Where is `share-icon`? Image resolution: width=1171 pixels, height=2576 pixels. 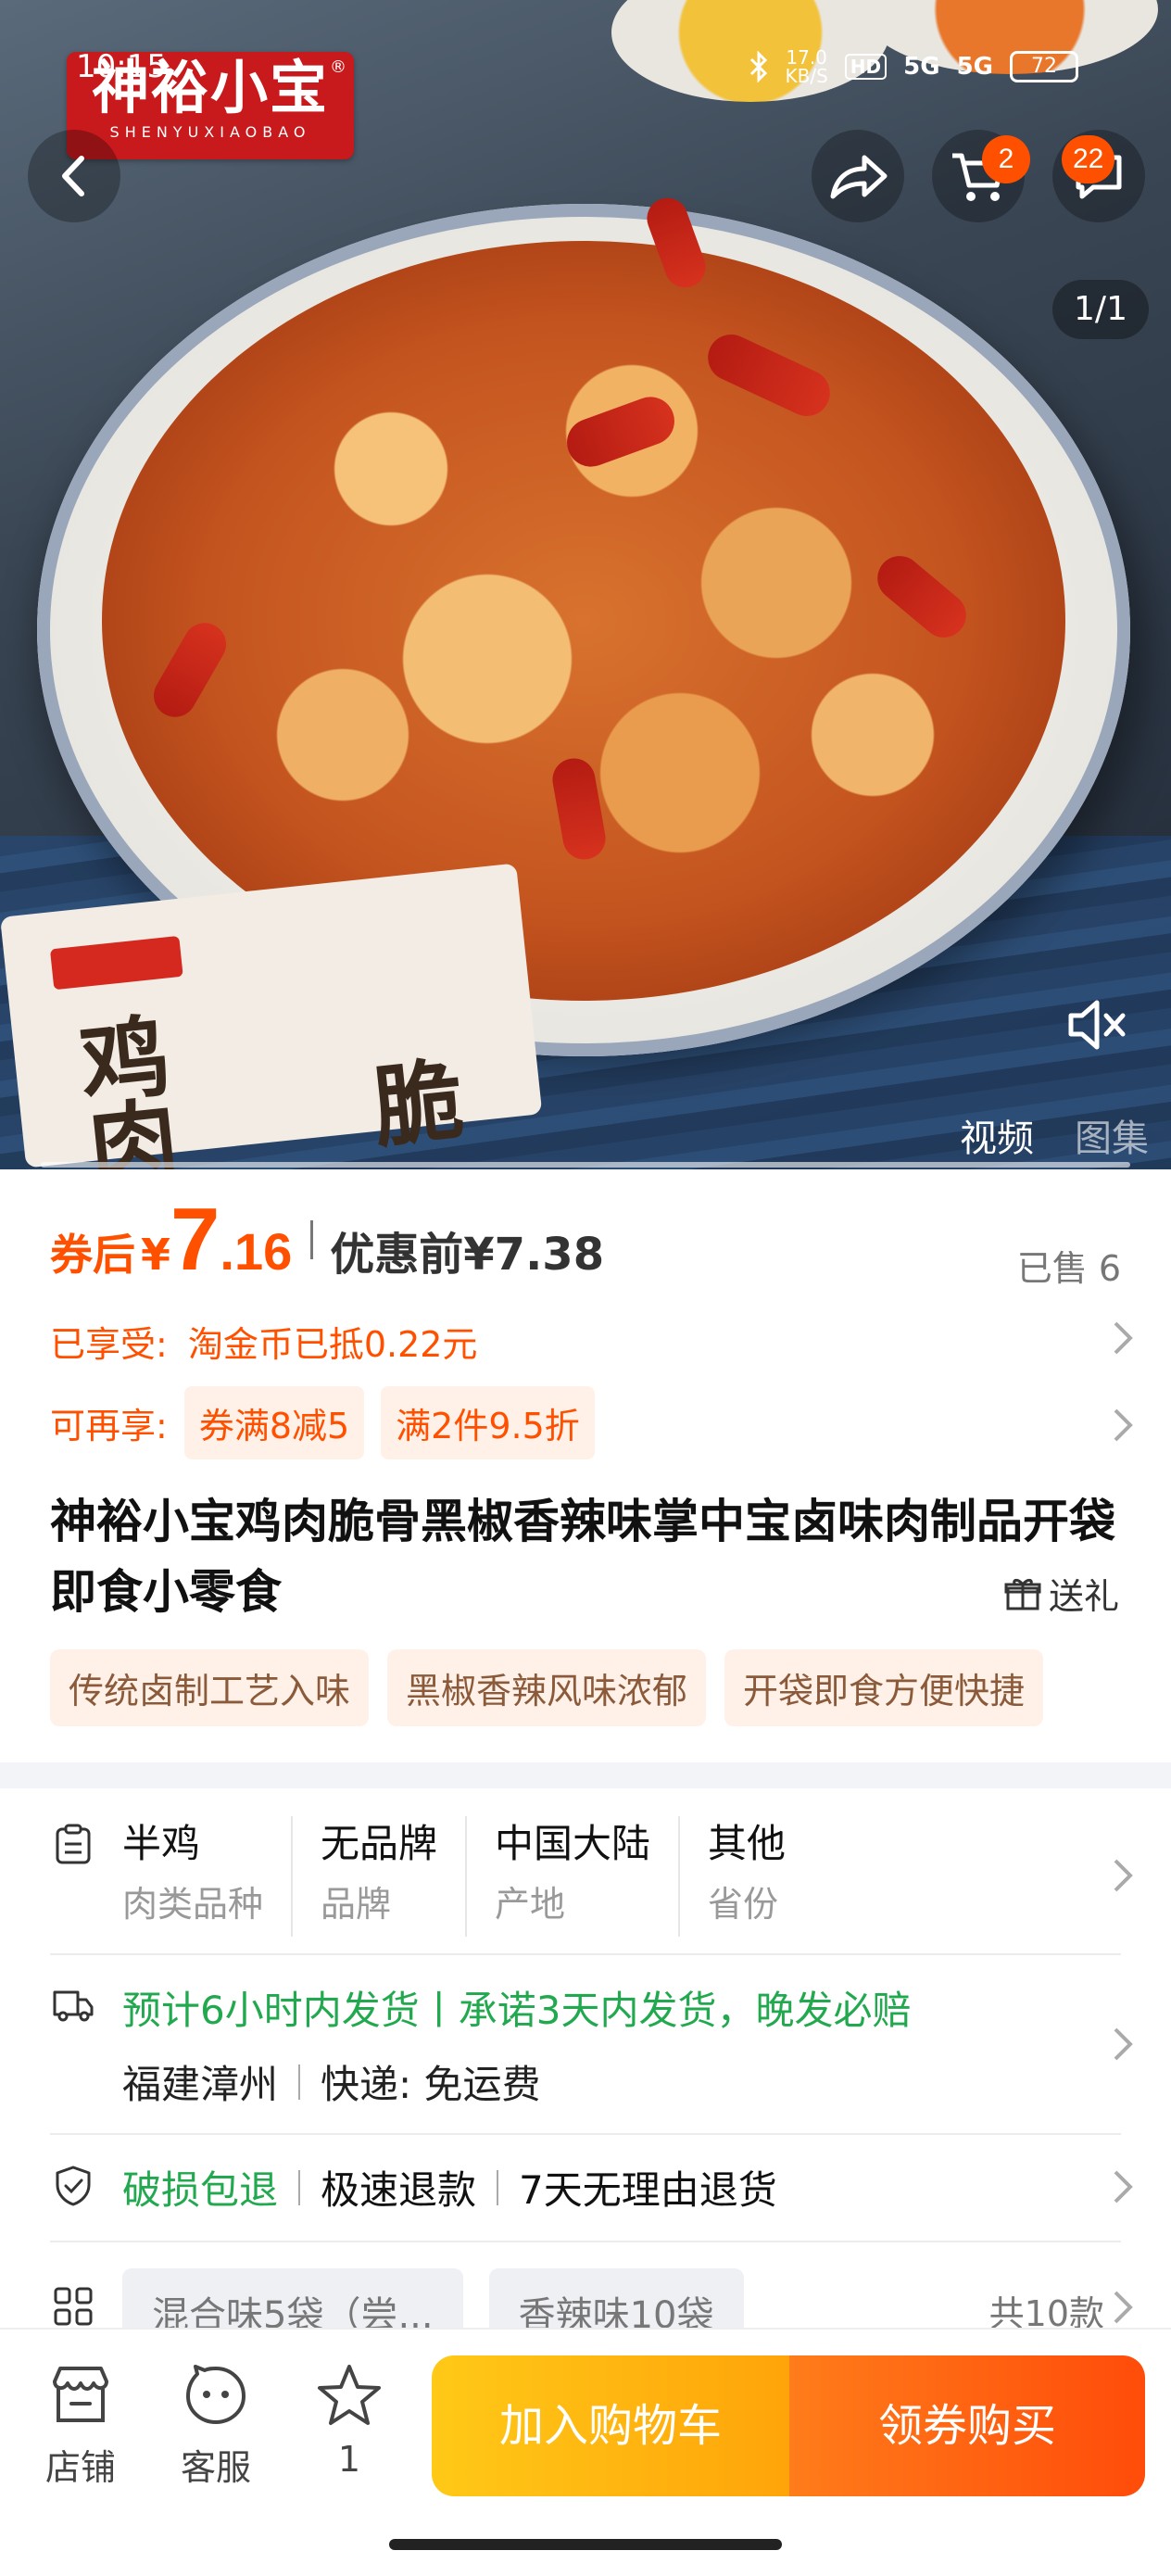 share-icon is located at coordinates (859, 177).